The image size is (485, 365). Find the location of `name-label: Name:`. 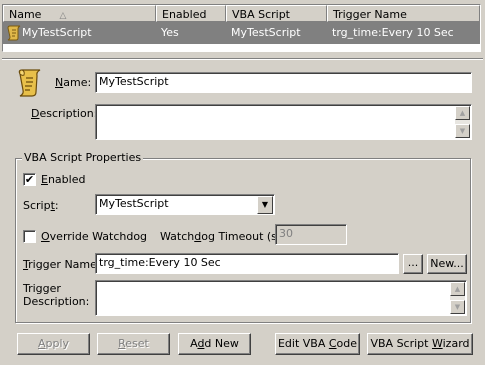

name-label: Name: is located at coordinates (73, 82).